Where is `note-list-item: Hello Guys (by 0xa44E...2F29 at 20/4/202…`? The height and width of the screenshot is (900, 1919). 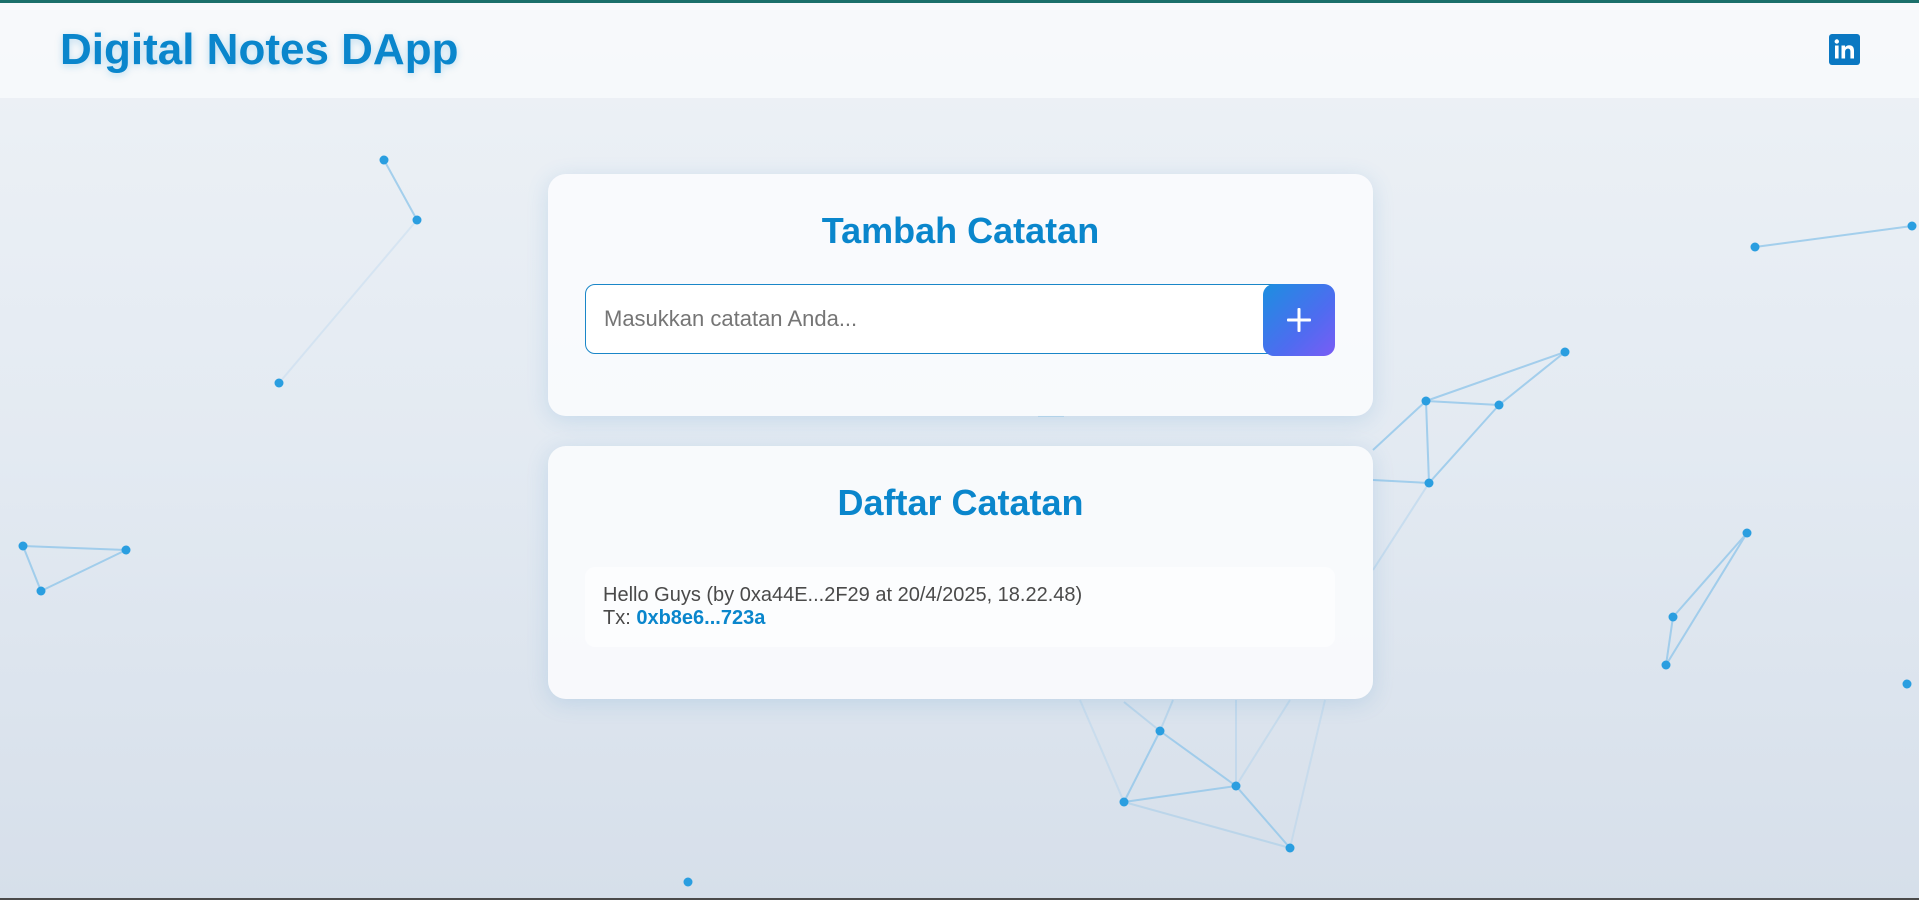 note-list-item: Hello Guys (by 0xa44E...2F29 at 20/4/202… is located at coordinates (960, 607).